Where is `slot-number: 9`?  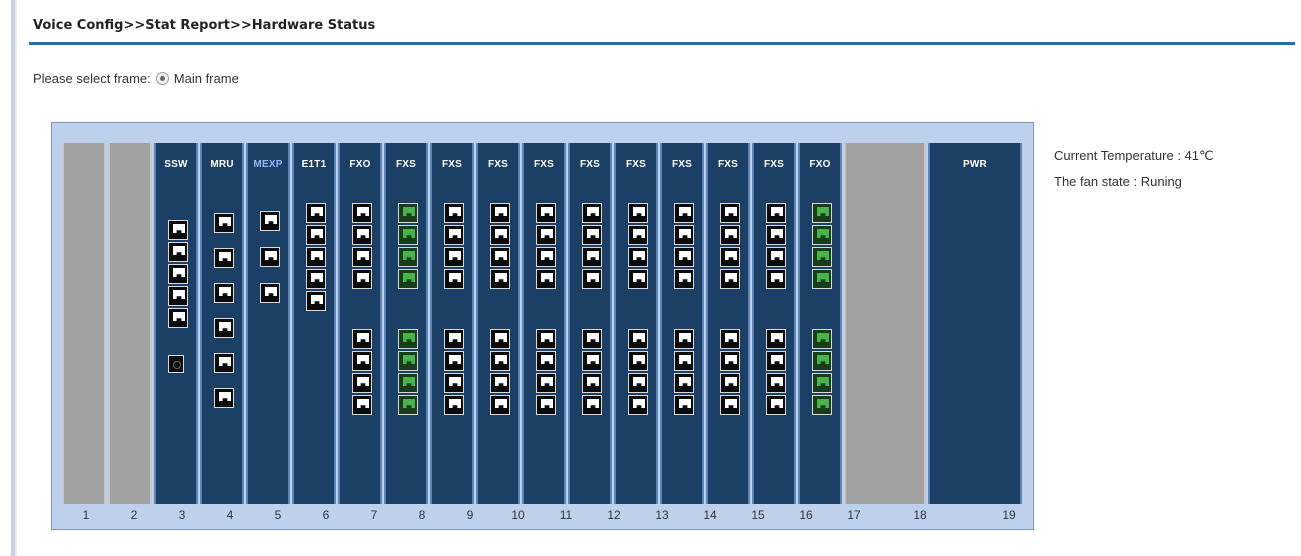
slot-number: 9 is located at coordinates (470, 515).